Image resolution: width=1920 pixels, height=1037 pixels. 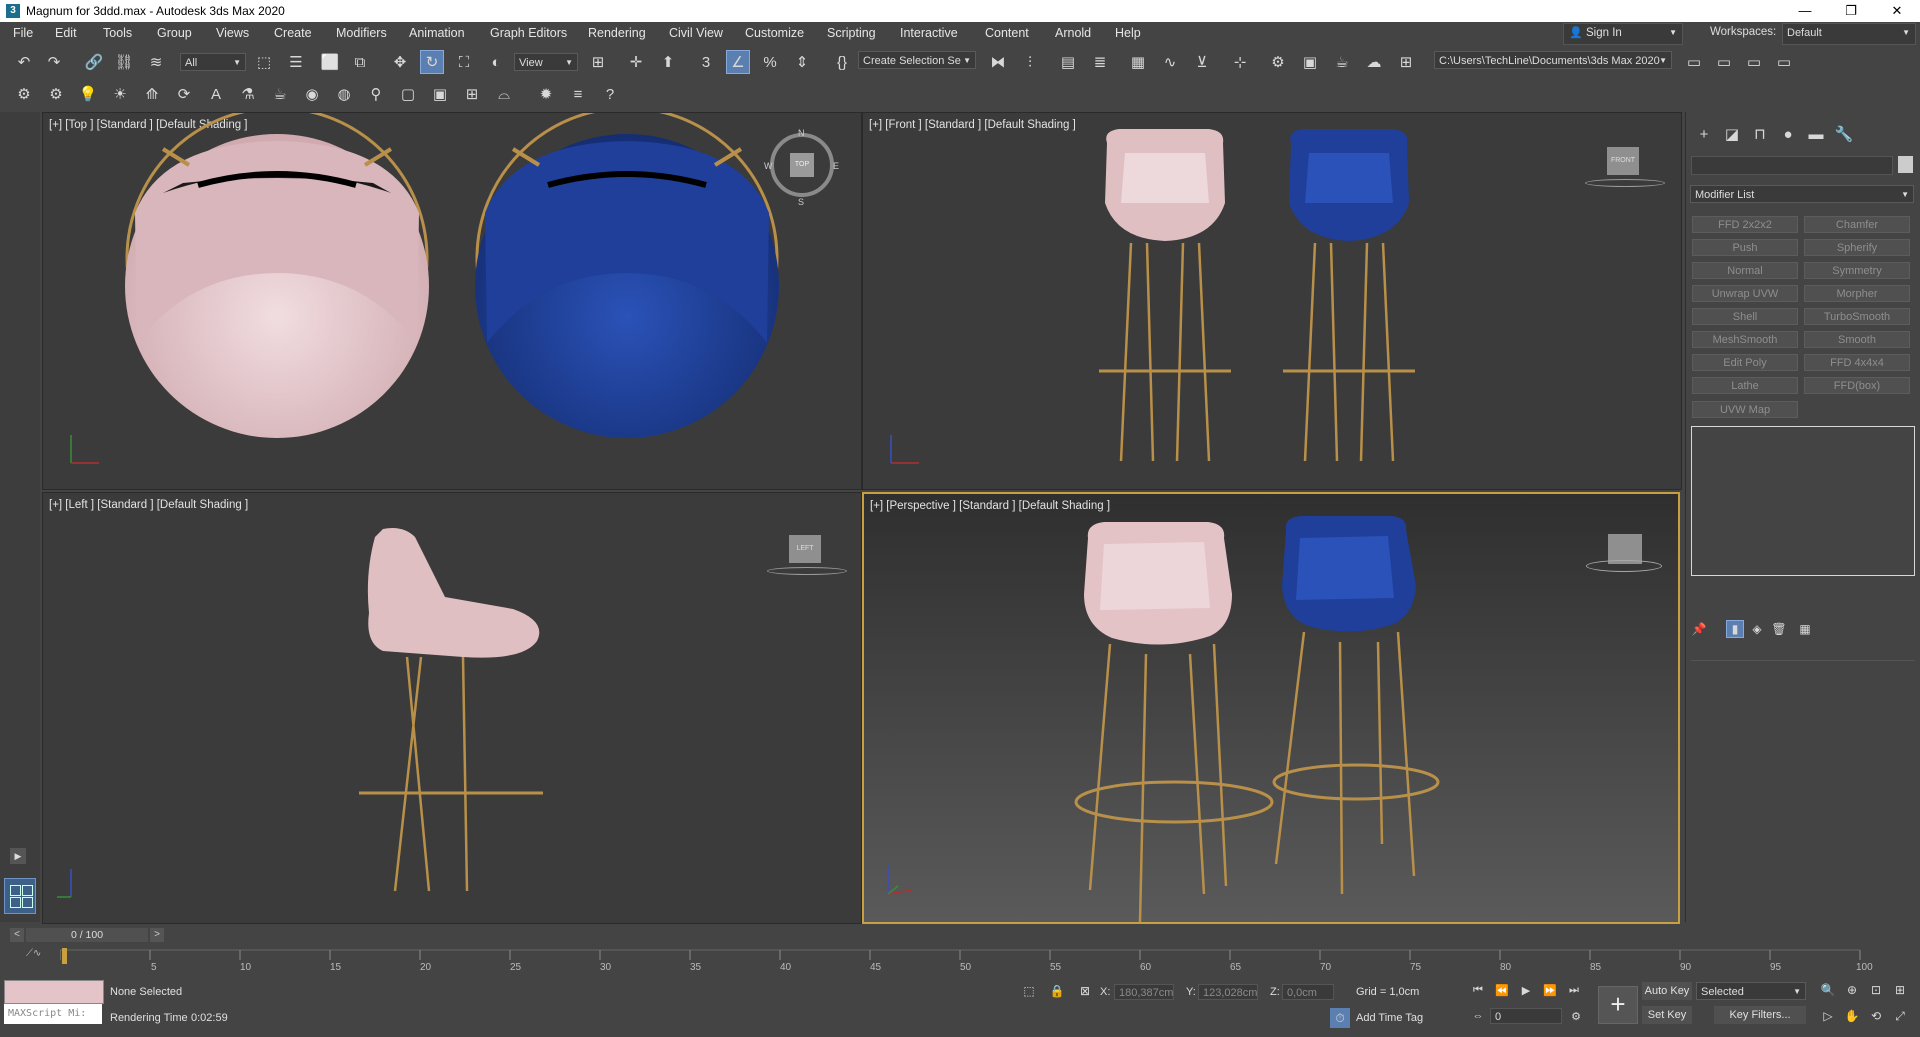 What do you see at coordinates (1900, 990) in the screenshot?
I see `zoom-extents-all-icon: ⊞` at bounding box center [1900, 990].